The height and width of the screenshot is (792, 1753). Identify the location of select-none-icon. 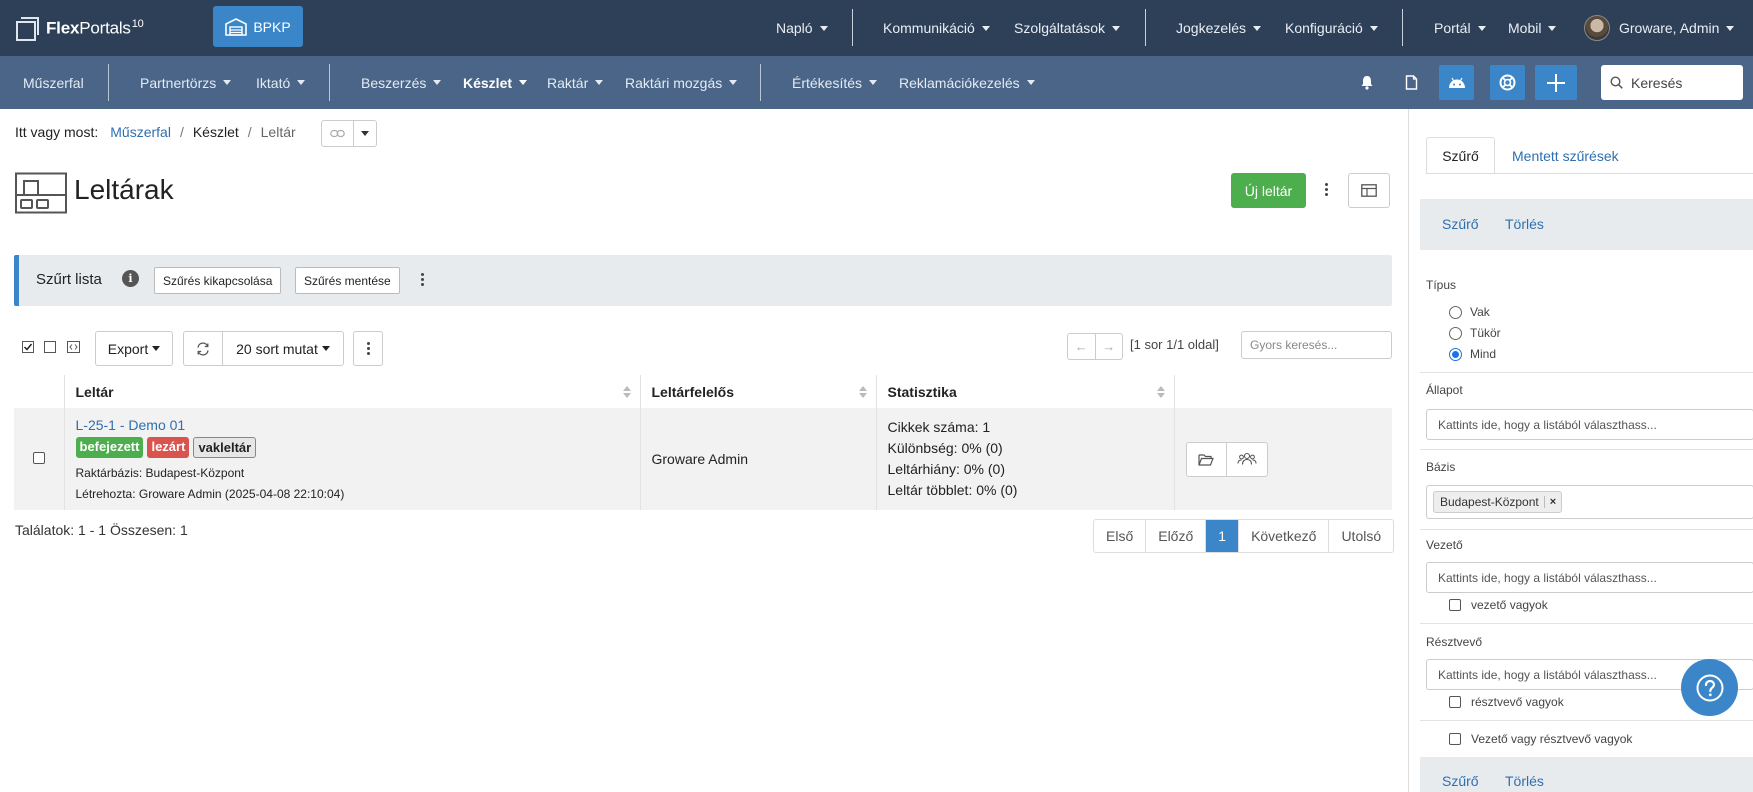
(50, 347).